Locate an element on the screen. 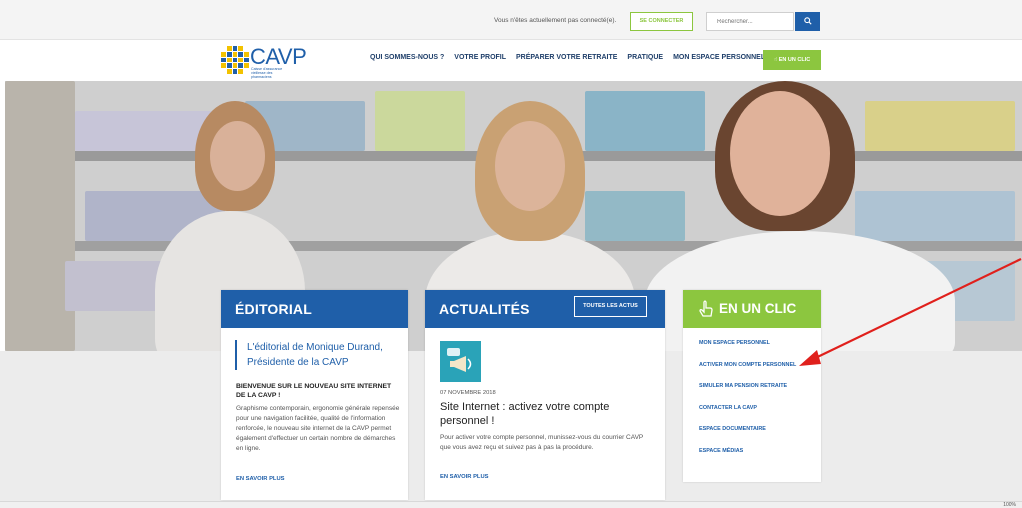 This screenshot has height=508, width=1022. news-thumbnail is located at coordinates (460, 361).